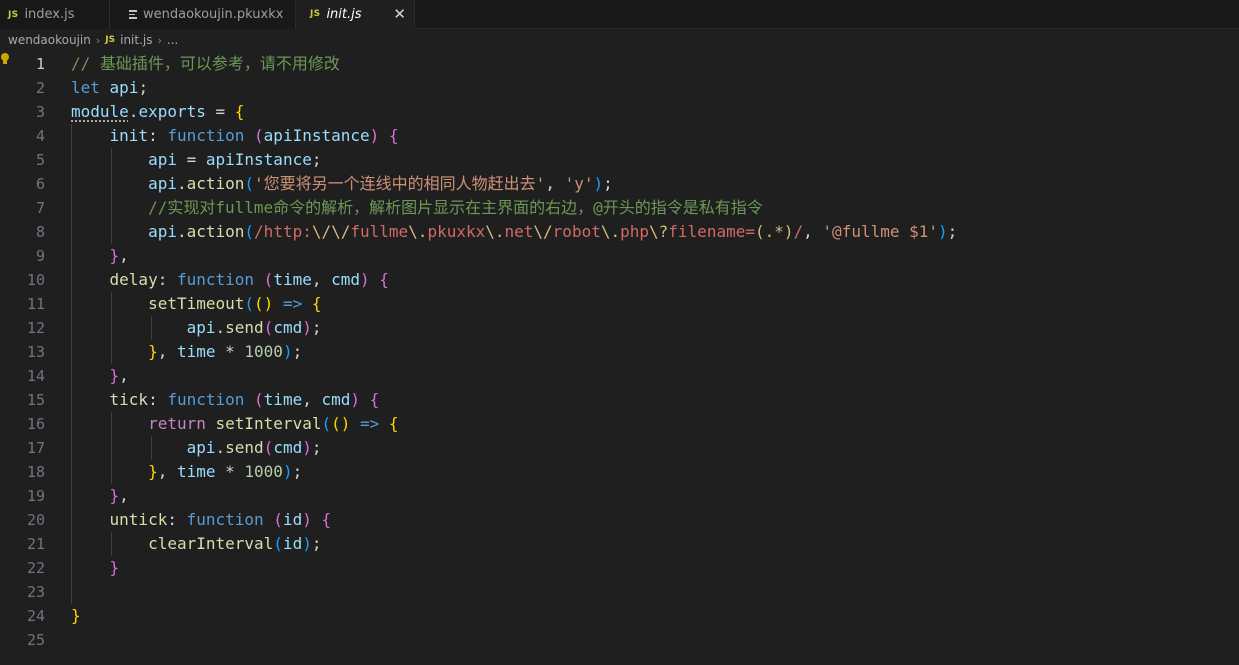 Image resolution: width=1239 pixels, height=665 pixels. Describe the element at coordinates (35, 472) in the screenshot. I see `line-number: 18` at that location.